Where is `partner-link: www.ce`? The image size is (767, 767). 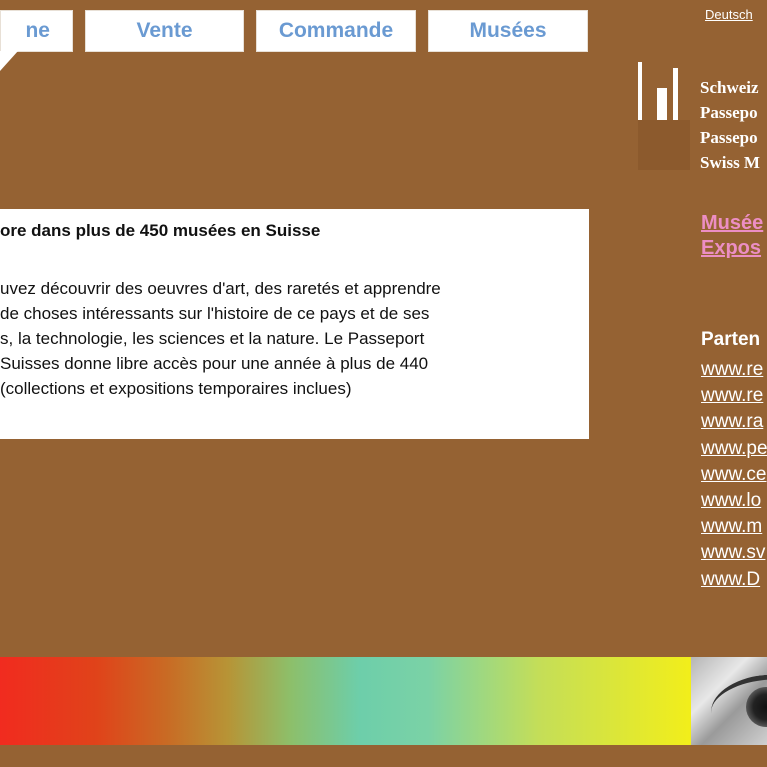
partner-link: www.ce is located at coordinates (734, 475).